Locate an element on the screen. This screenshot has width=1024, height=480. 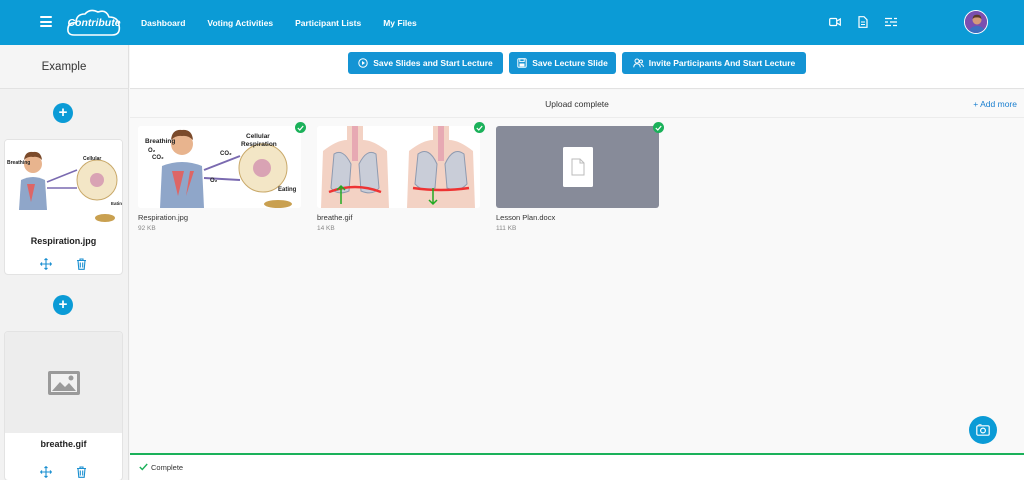
user-avatar is located at coordinates (976, 22).